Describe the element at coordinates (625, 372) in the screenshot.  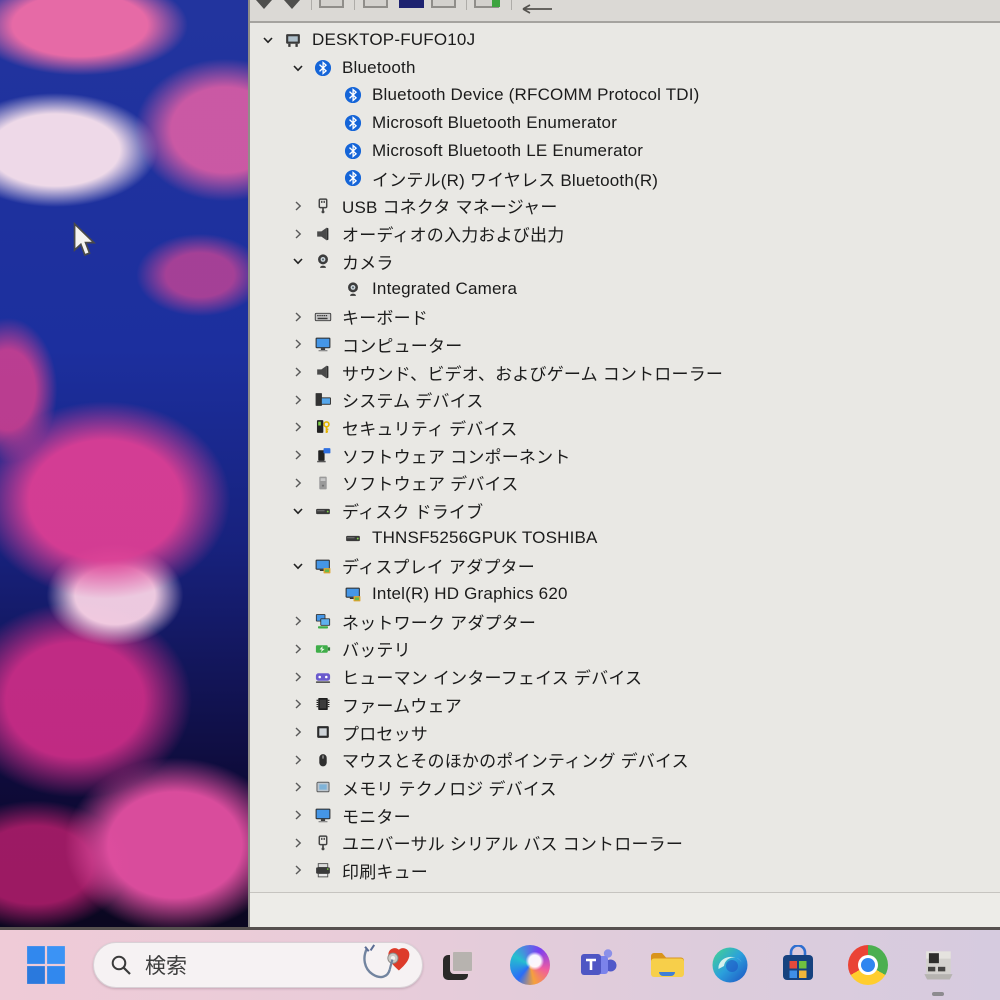
I see `tree-item: サウンド、ビデオ、およびゲーム コントローラー` at that location.